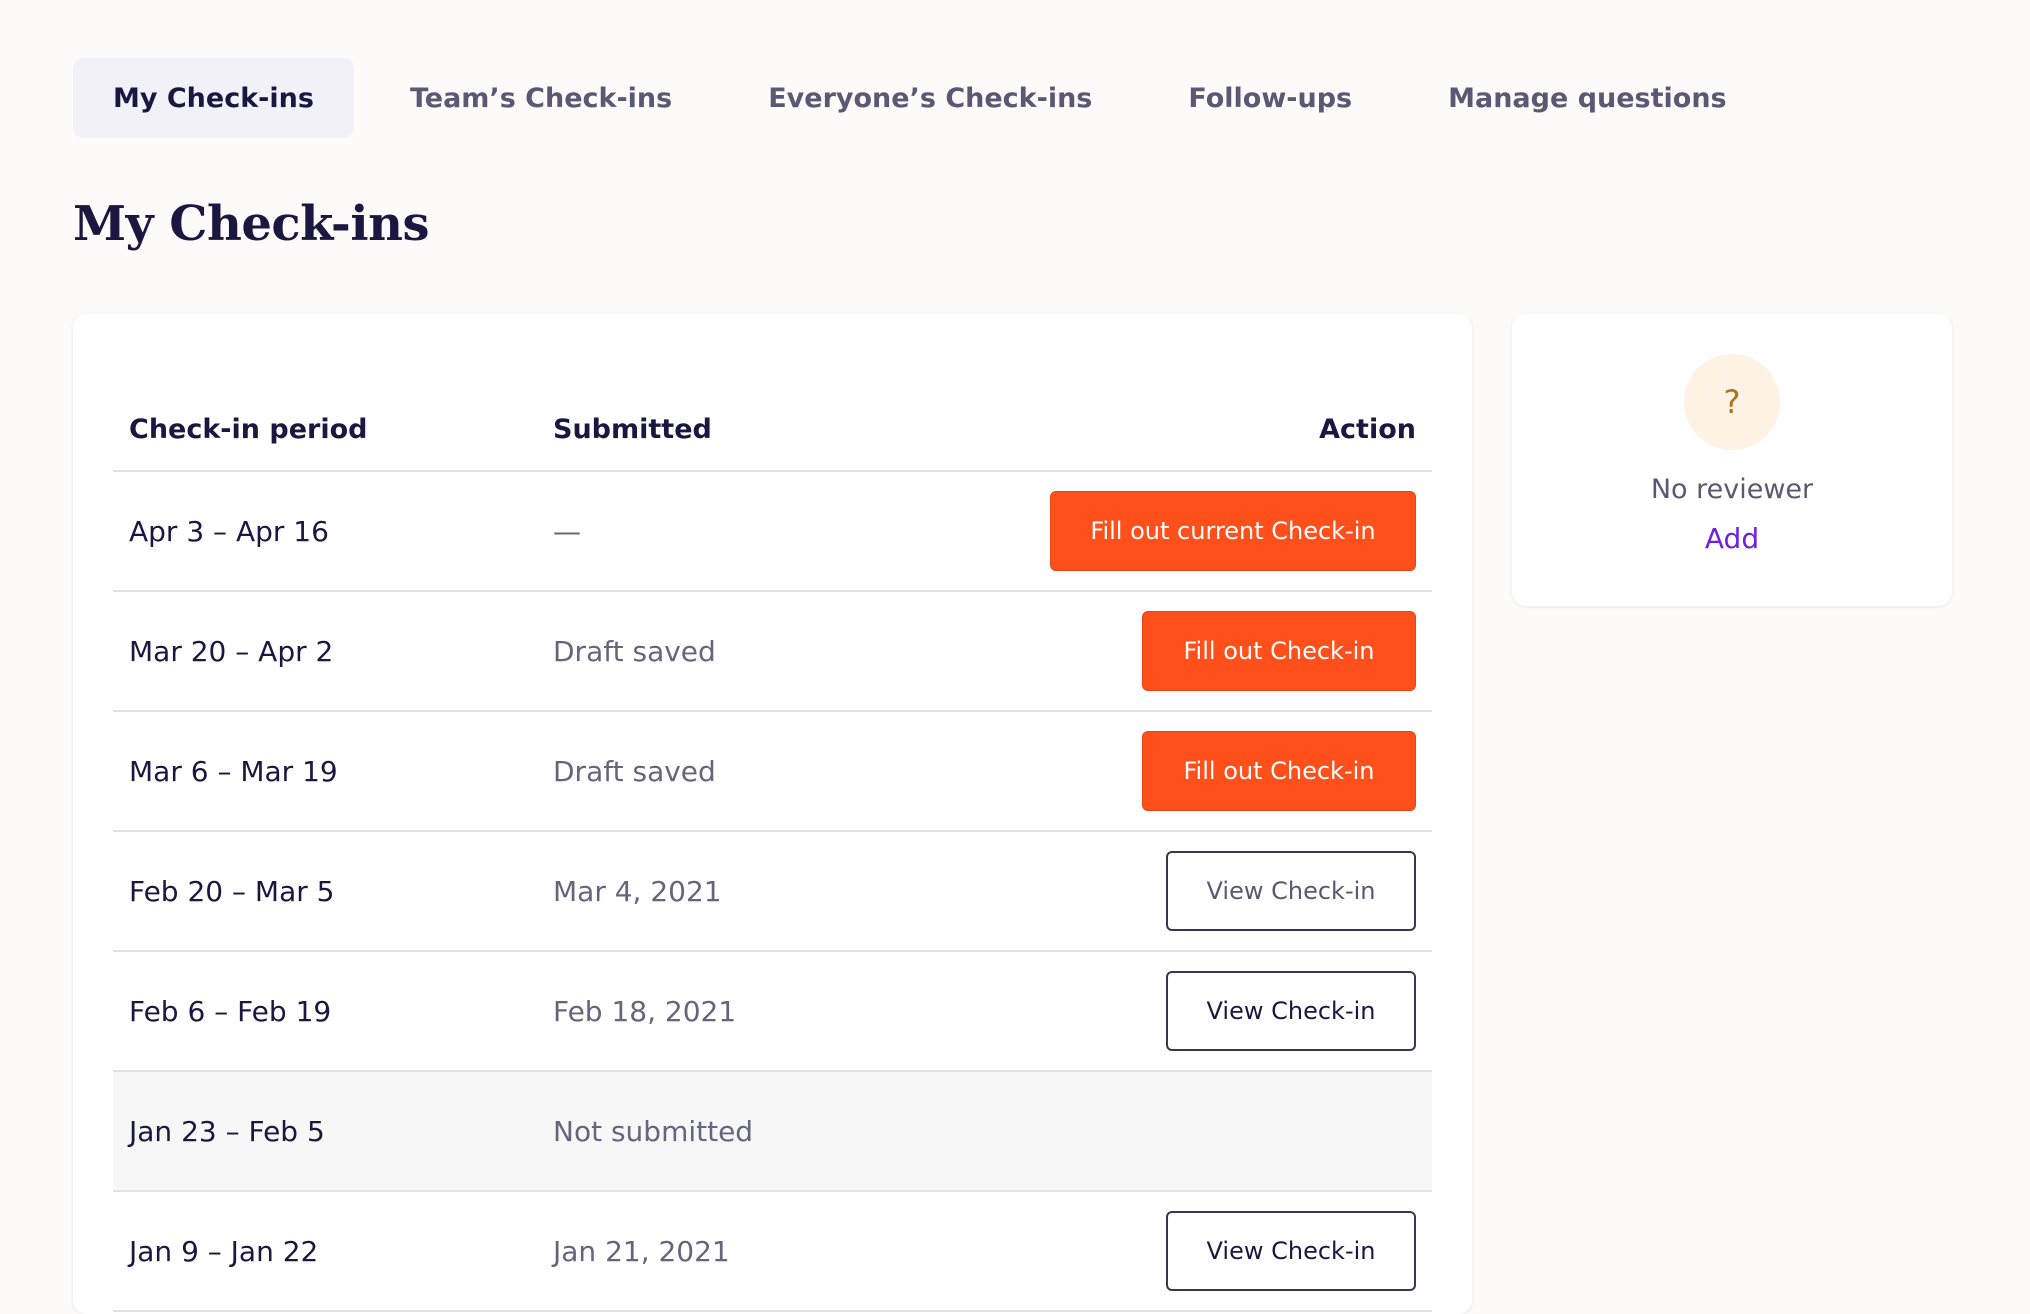 This screenshot has height=1314, width=2030. I want to click on submitted-cell: Jan 21, 2021, so click(641, 1251).